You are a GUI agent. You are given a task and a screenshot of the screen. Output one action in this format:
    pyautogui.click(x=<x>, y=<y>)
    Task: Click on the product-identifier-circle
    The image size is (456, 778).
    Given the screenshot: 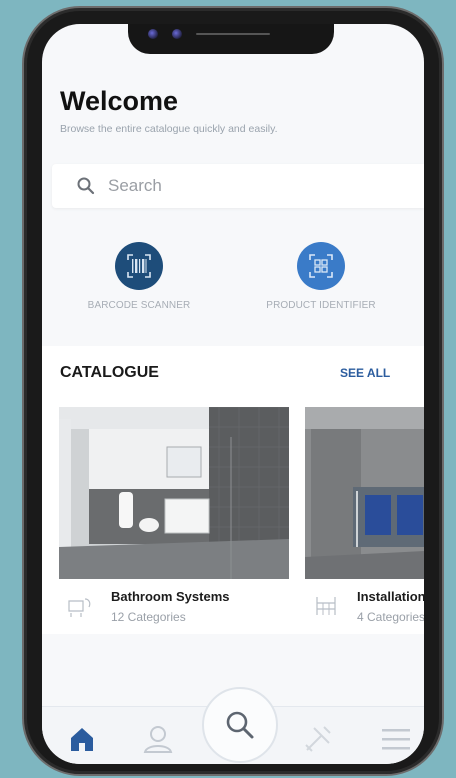 What is the action you would take?
    pyautogui.click(x=321, y=266)
    